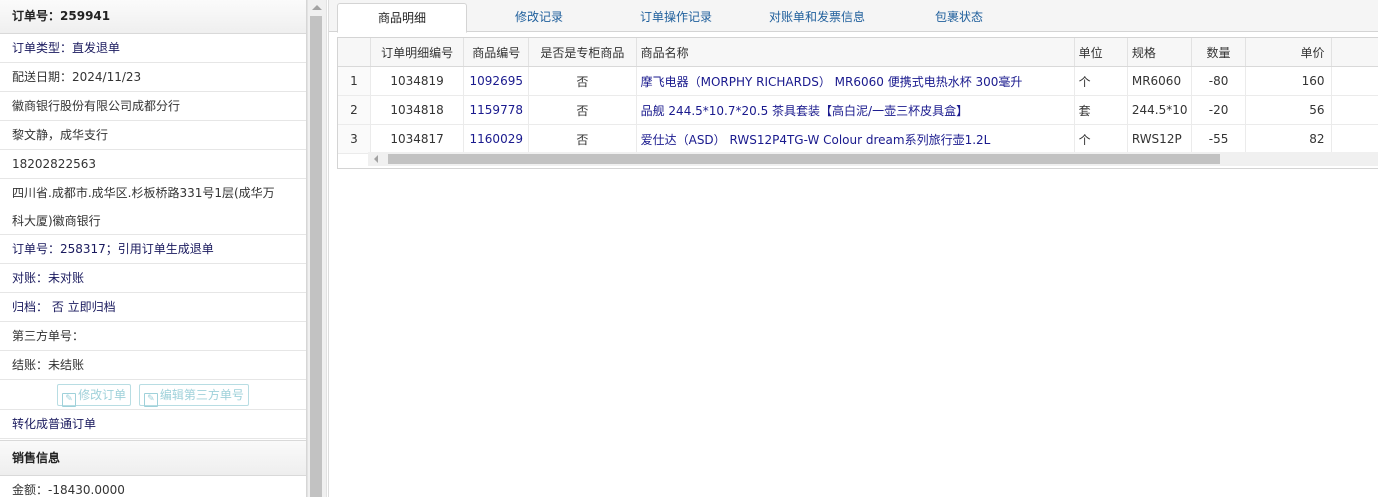 The image size is (1378, 497). What do you see at coordinates (1218, 81) in the screenshot?
I see `quantity-cell: -80` at bounding box center [1218, 81].